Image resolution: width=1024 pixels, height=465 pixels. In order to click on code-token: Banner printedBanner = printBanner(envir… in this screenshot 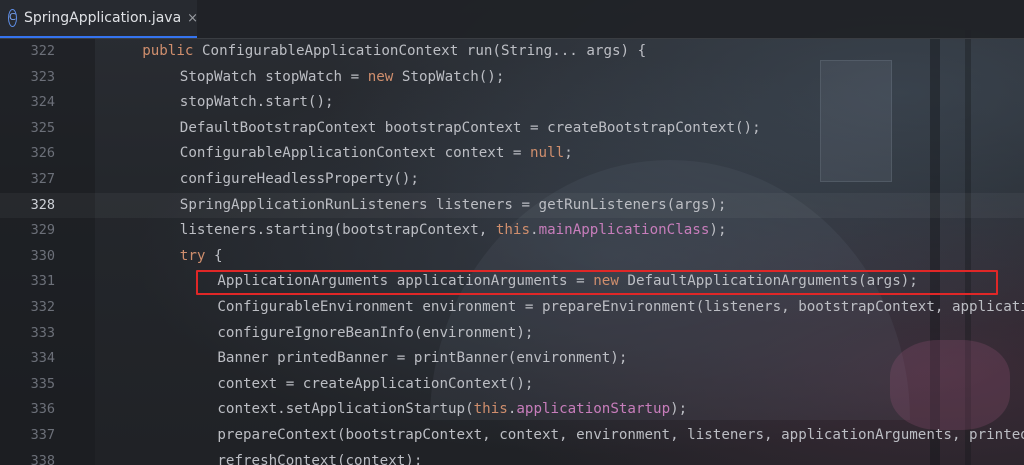, I will do `click(422, 358)`.